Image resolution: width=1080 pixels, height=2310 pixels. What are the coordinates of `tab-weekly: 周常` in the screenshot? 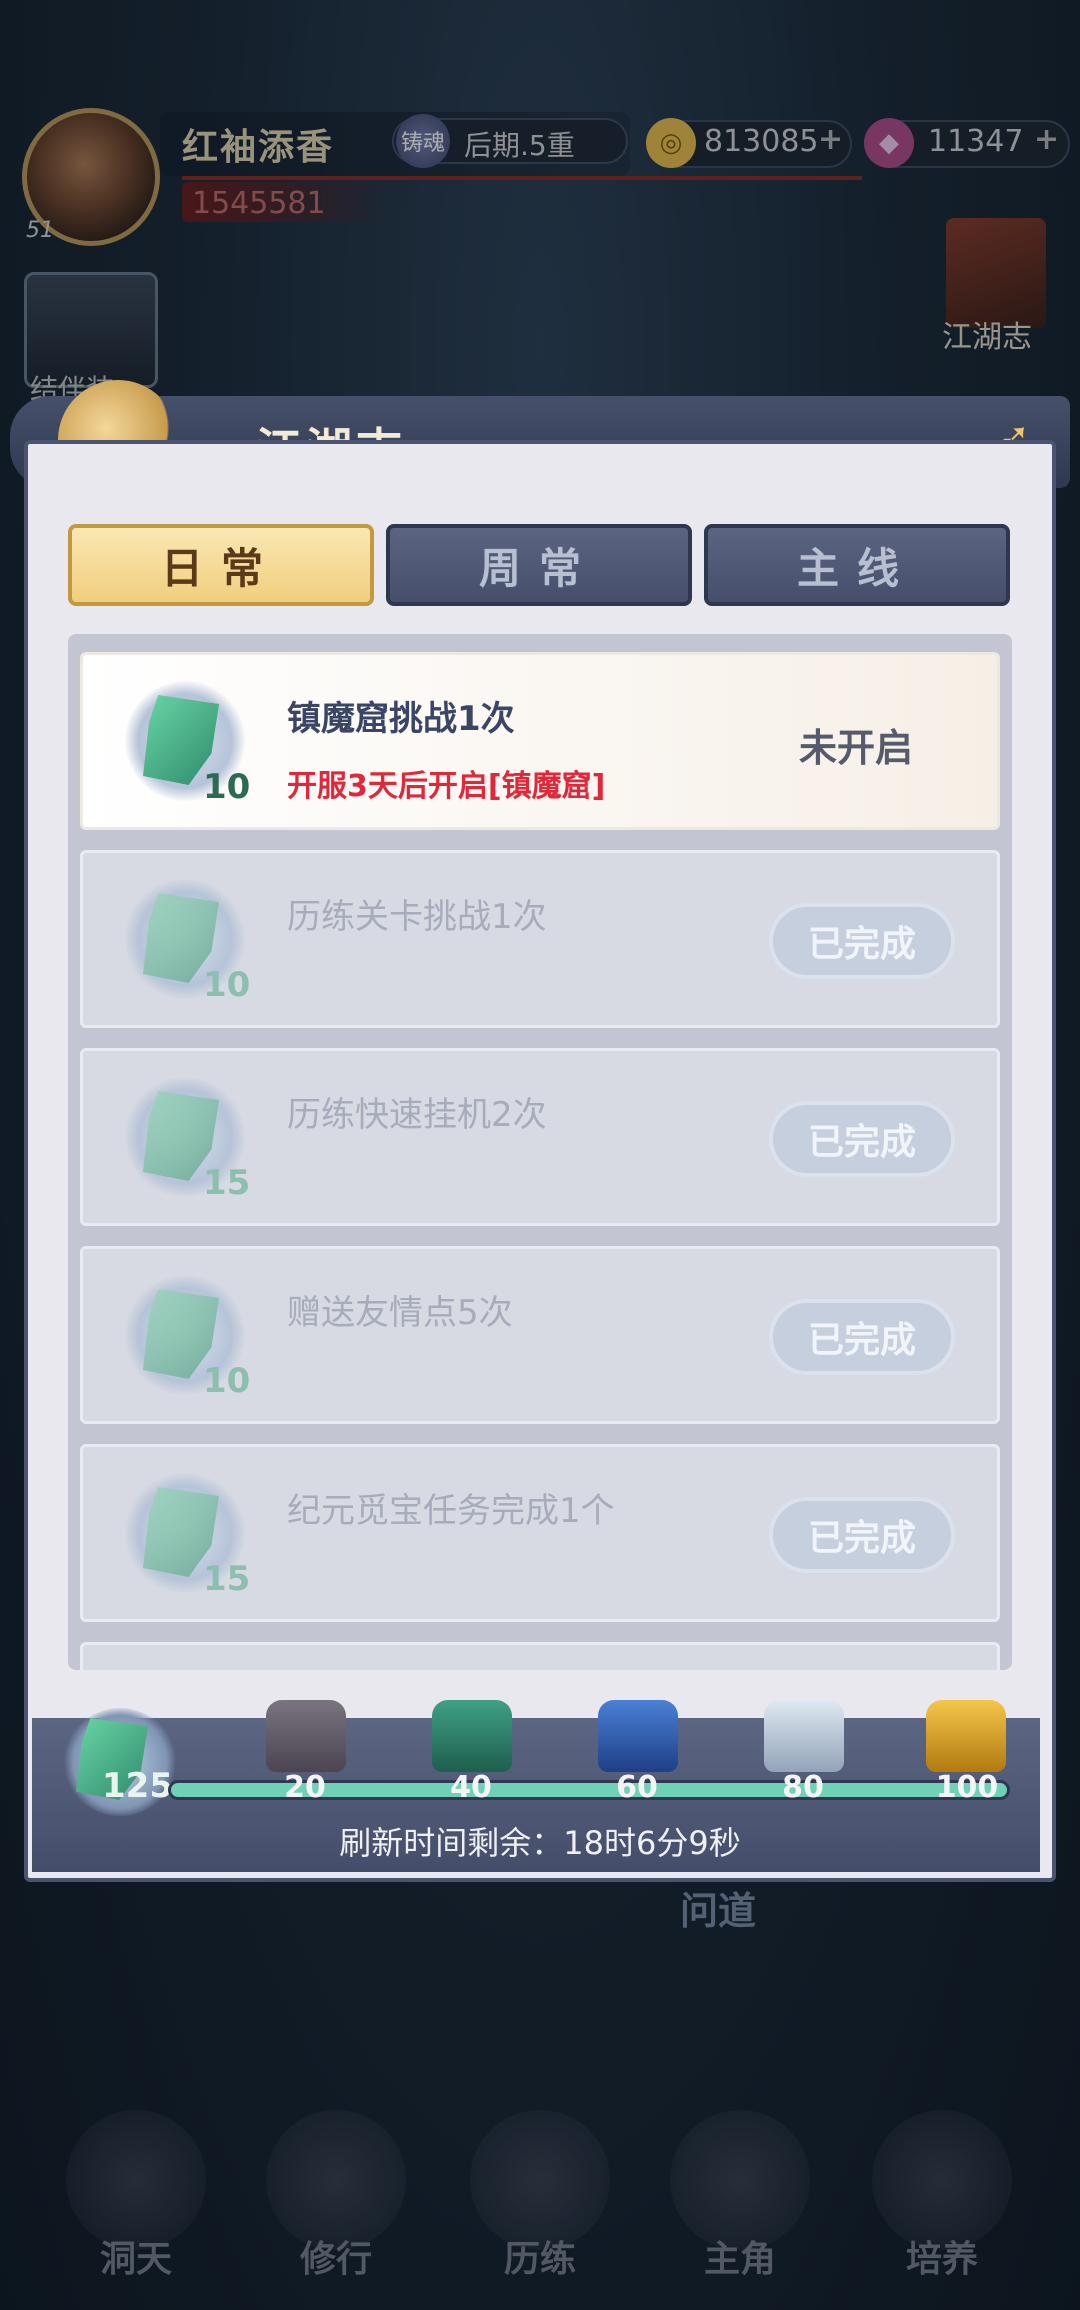 It's located at (539, 565).